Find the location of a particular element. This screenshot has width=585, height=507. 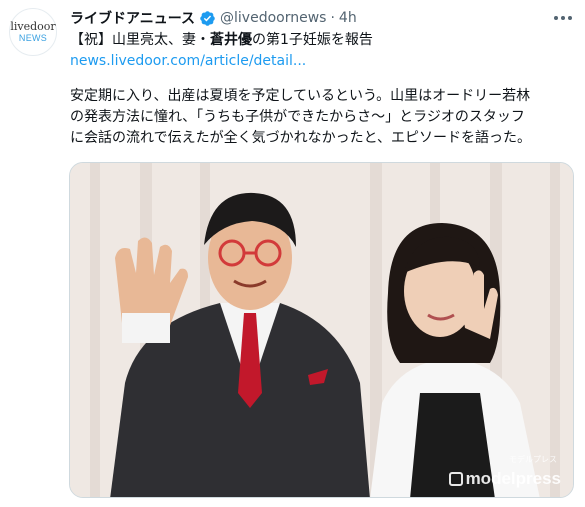

account-name: ライブドアニュース is located at coordinates (132, 18).